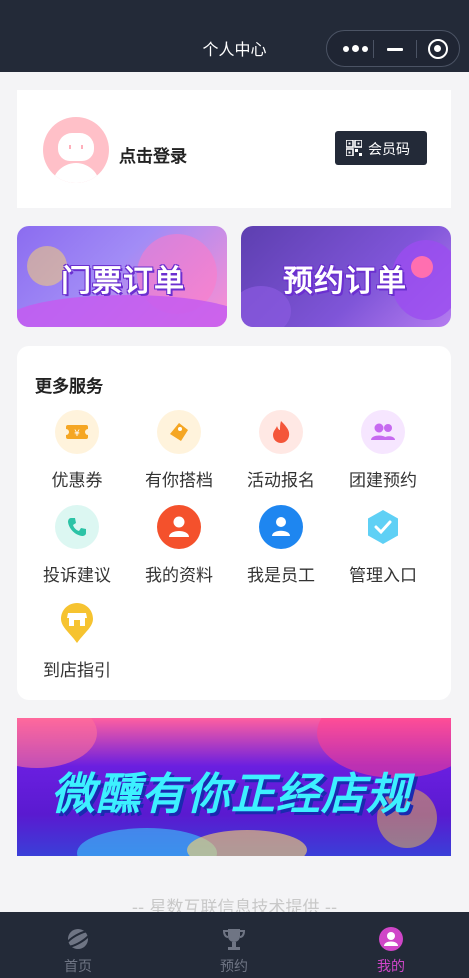 This screenshot has height=978, width=469. What do you see at coordinates (383, 481) in the screenshot?
I see `service-label: 团建预约` at bounding box center [383, 481].